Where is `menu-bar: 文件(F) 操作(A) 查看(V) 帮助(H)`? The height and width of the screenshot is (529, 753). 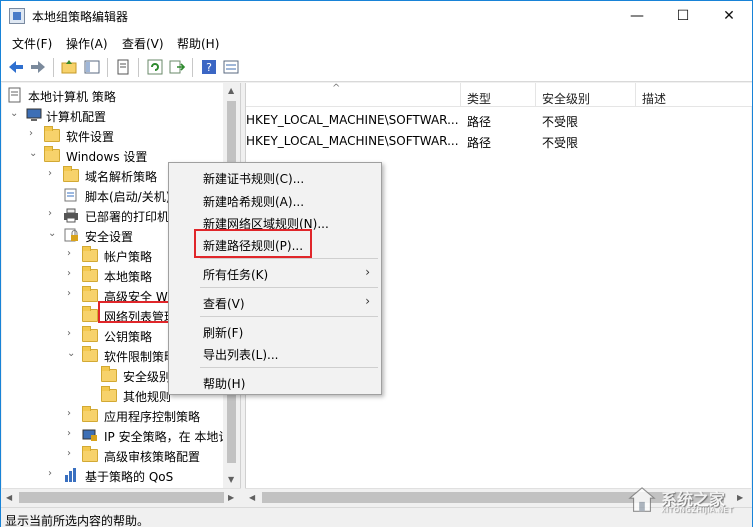
menu-bar: 文件(F) 操作(A) 查看(V) 帮助(H) is located at coordinates (376, 42).